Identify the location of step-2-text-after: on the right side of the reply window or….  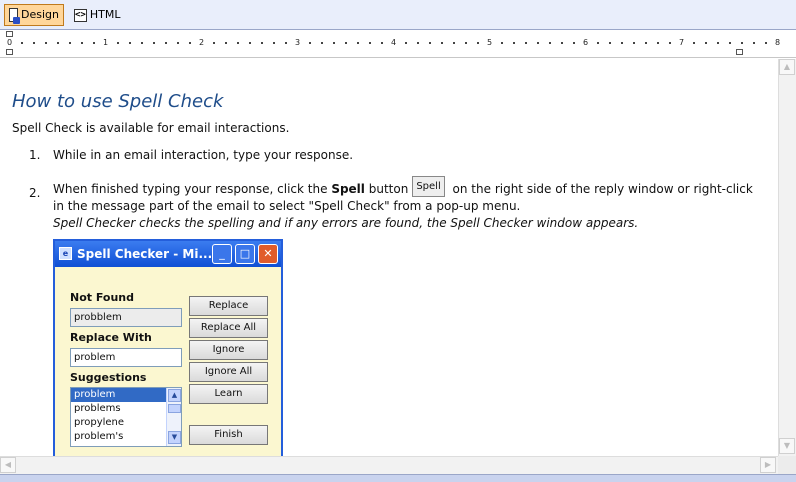
(600, 189).